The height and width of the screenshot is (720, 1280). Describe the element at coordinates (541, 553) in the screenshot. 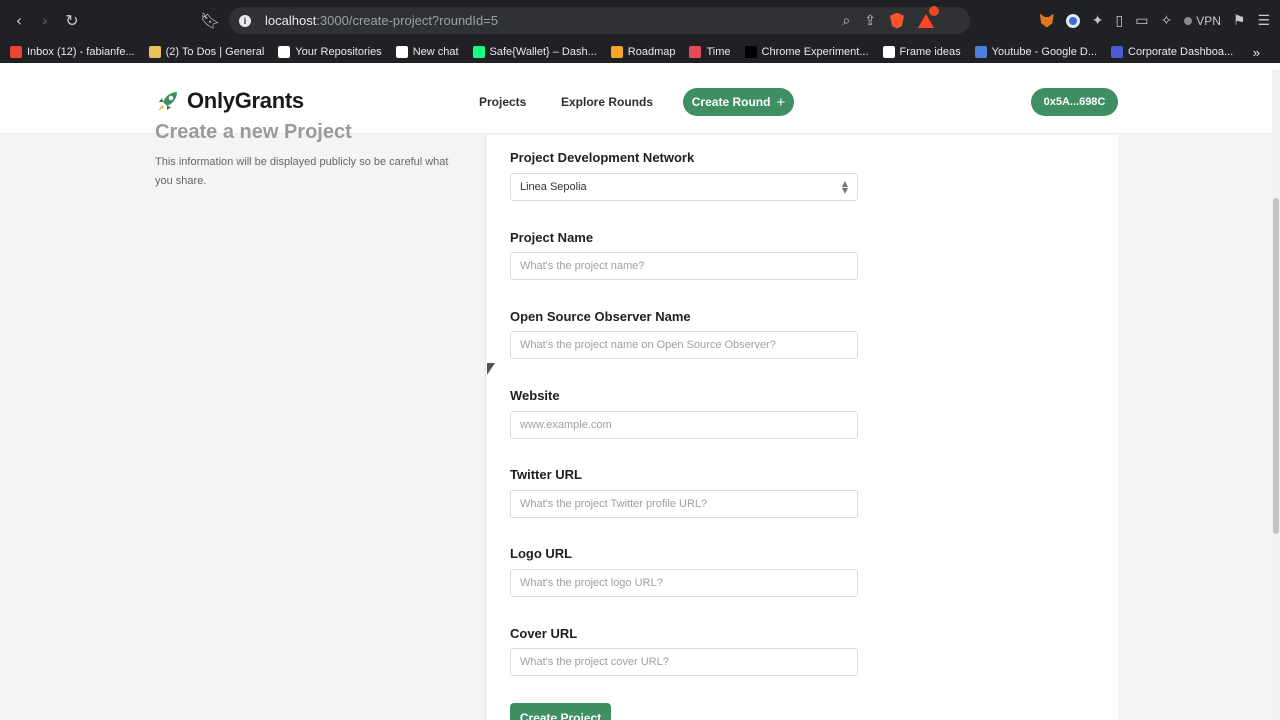

I see `logo-url-label: Logo URL` at that location.